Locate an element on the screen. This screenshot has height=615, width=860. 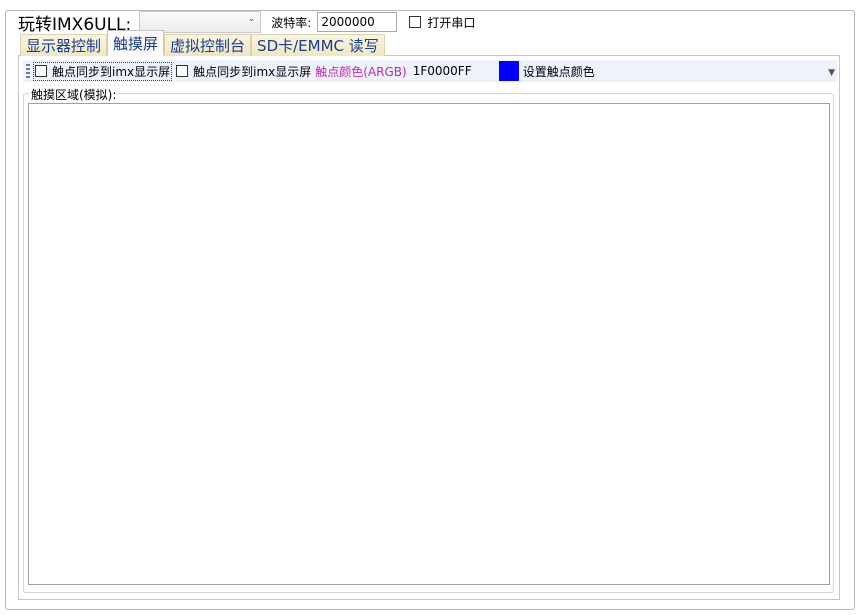
touch-area-legend: 触摸区域(模拟): is located at coordinates (74, 94).